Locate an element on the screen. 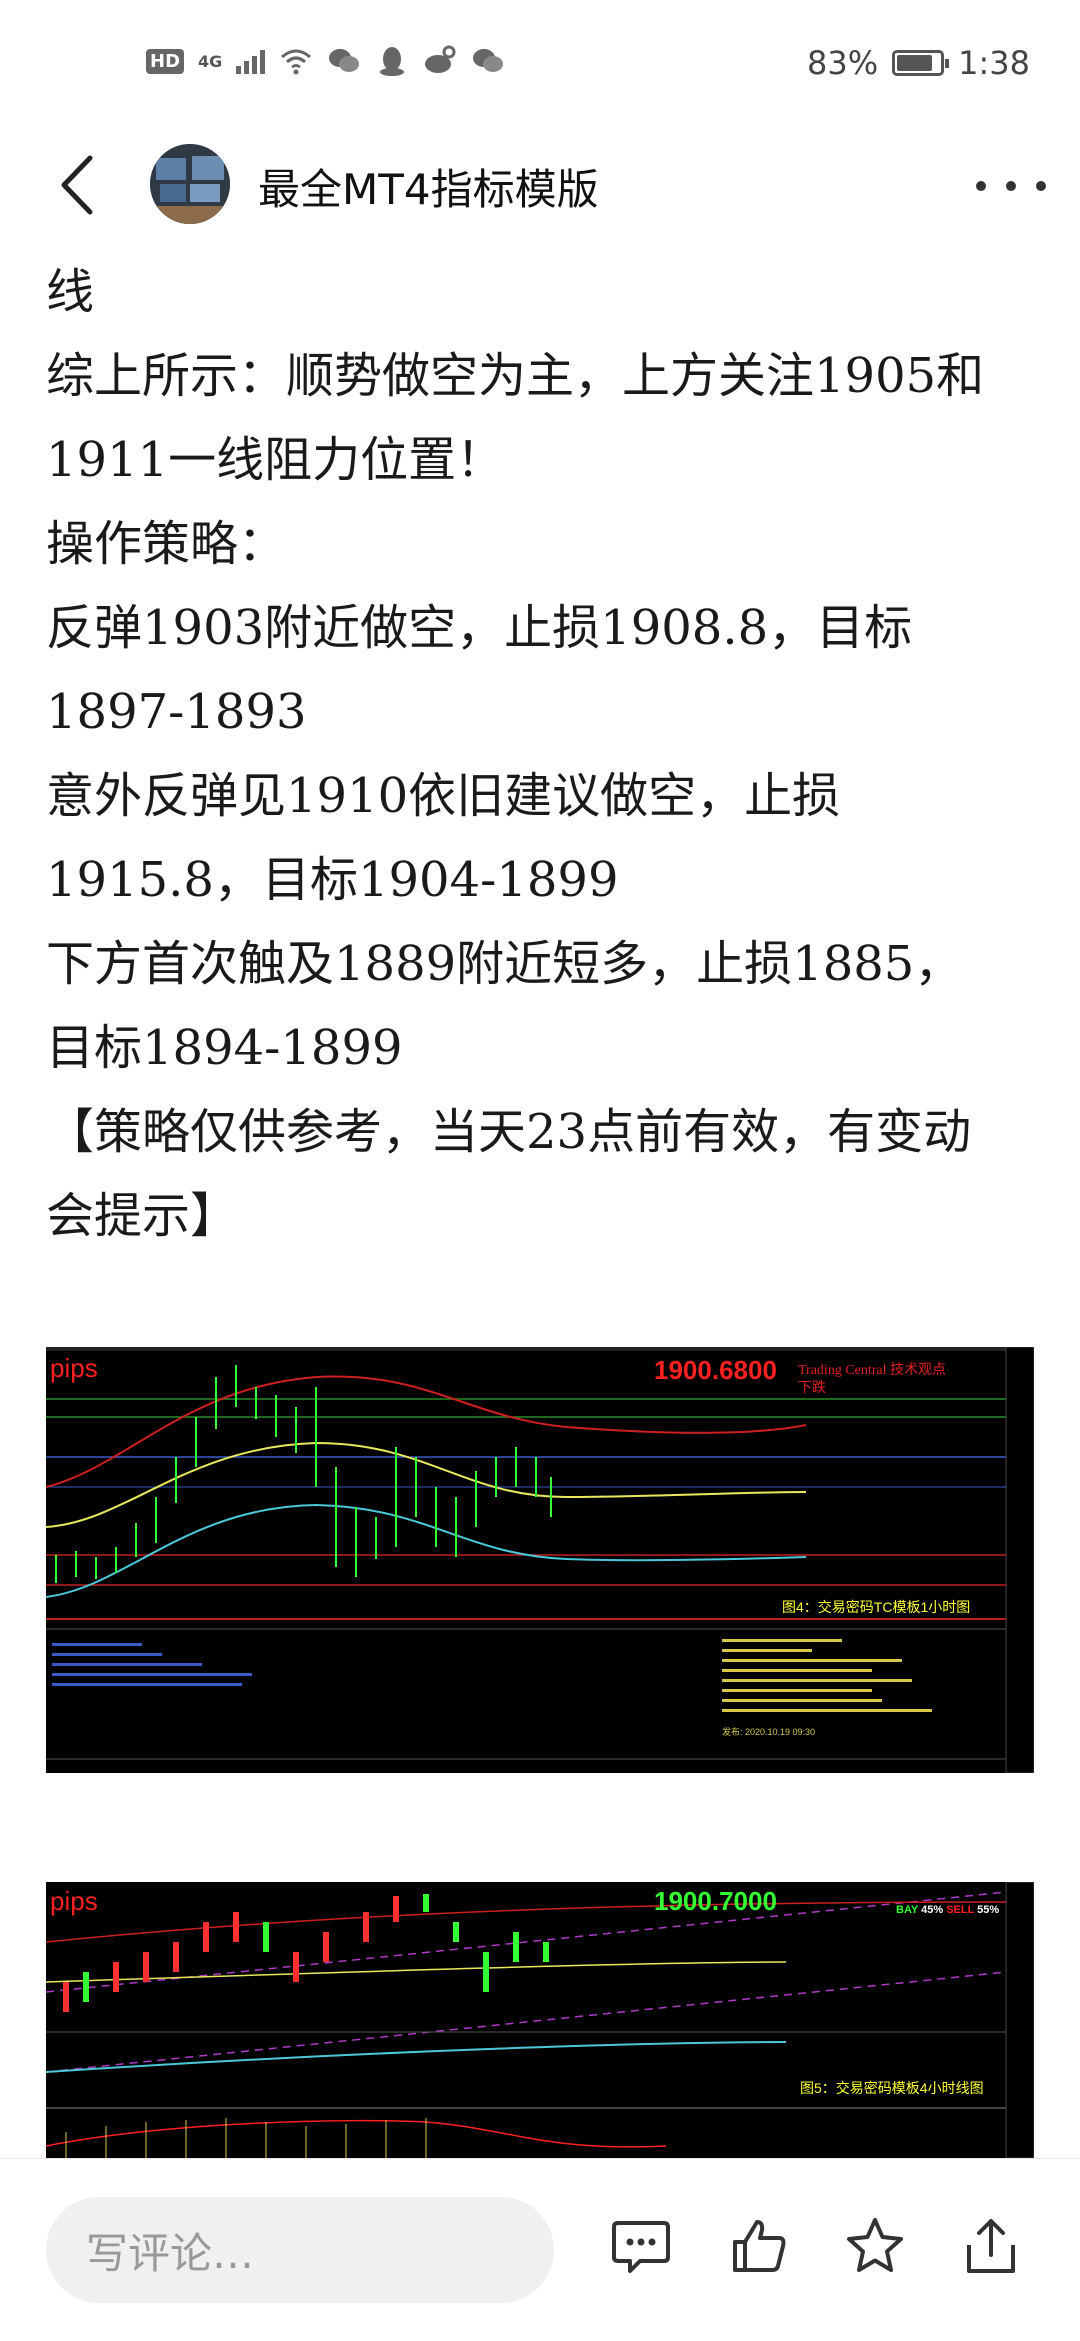 The image size is (1080, 2341). battery-icon is located at coordinates (921, 63).